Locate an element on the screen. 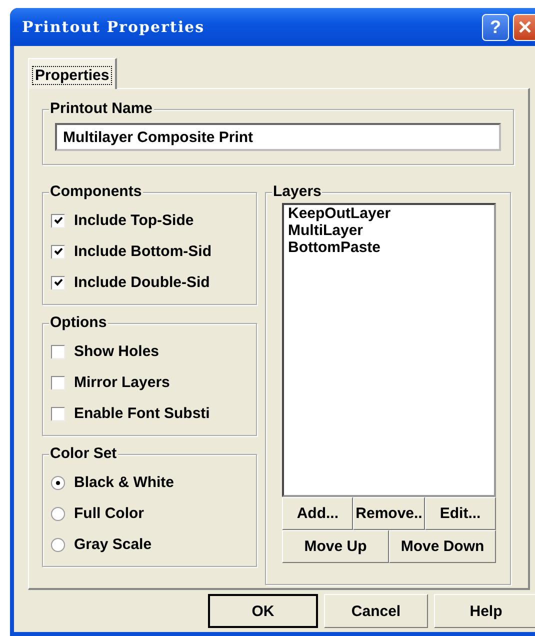 Image resolution: width=535 pixels, height=636 pixels. group-label: Layers is located at coordinates (297, 192).